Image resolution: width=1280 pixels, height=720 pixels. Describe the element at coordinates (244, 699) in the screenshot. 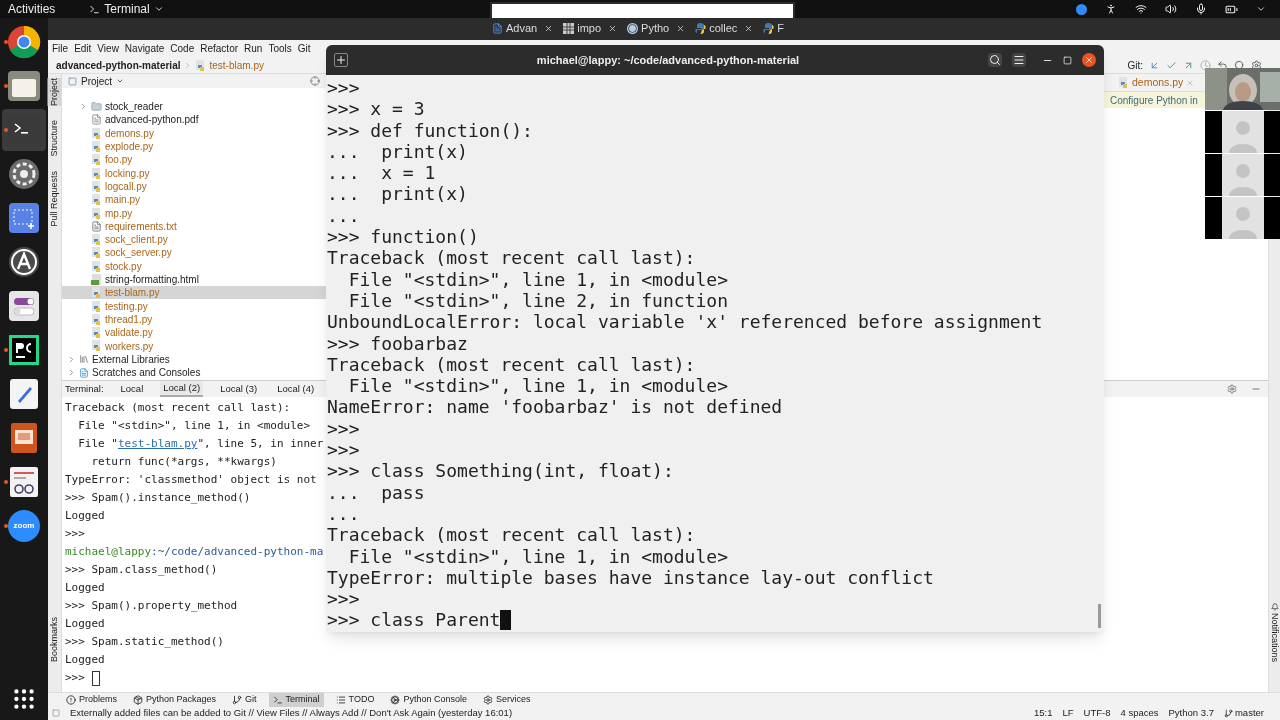

I see `tool-tab: Git` at that location.